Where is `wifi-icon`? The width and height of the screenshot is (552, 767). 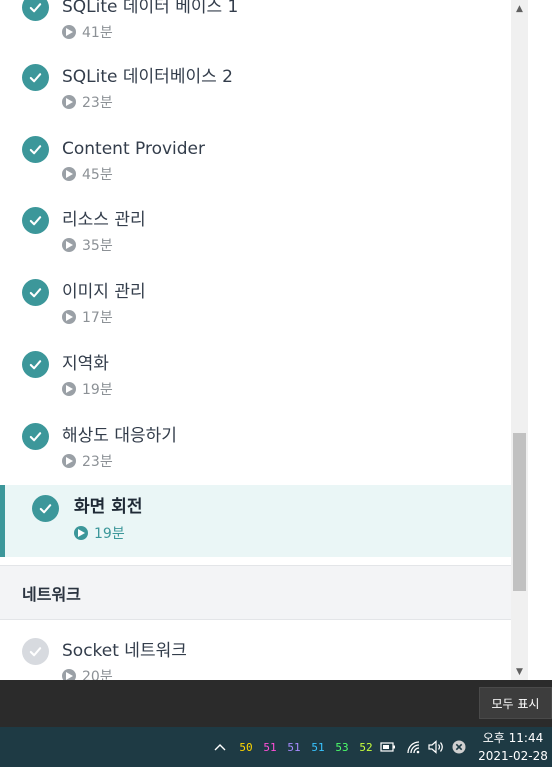
wifi-icon is located at coordinates (414, 747).